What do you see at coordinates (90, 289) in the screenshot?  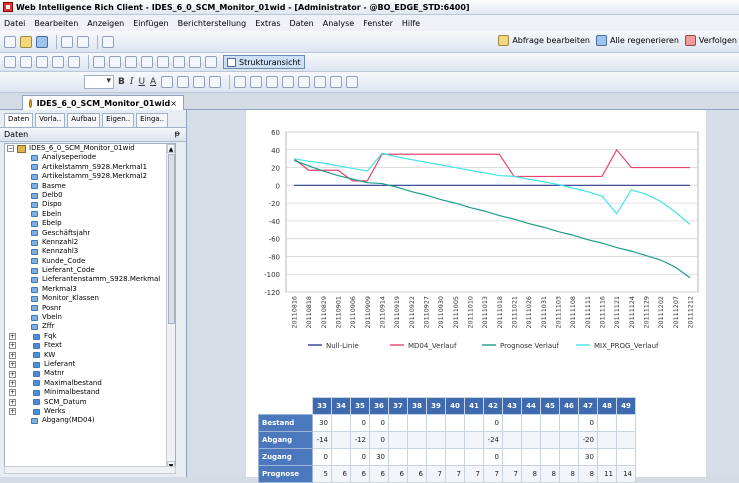 I see `tree-item: Merkmal3` at bounding box center [90, 289].